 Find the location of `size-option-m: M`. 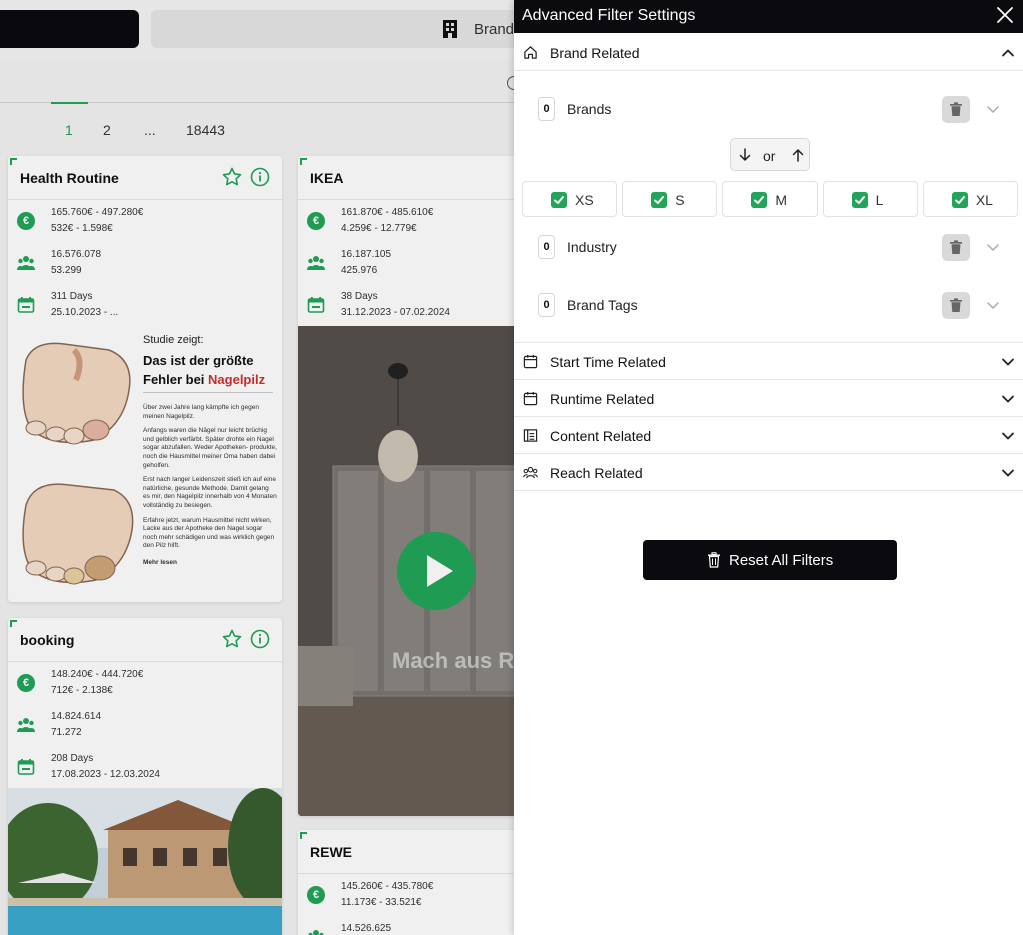

size-option-m: M is located at coordinates (770, 199).